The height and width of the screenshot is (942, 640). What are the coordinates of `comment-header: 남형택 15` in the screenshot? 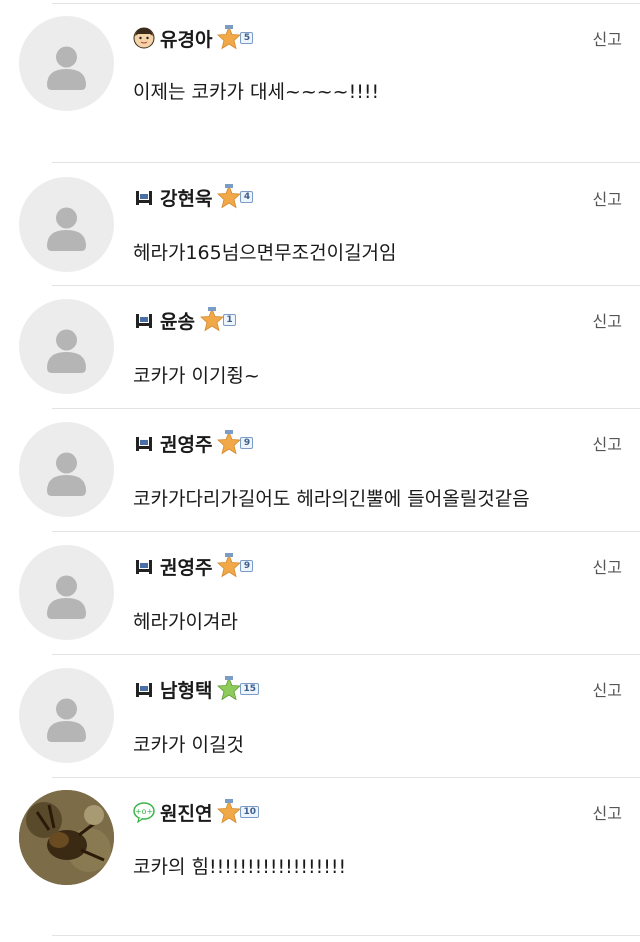 It's located at (196, 689).